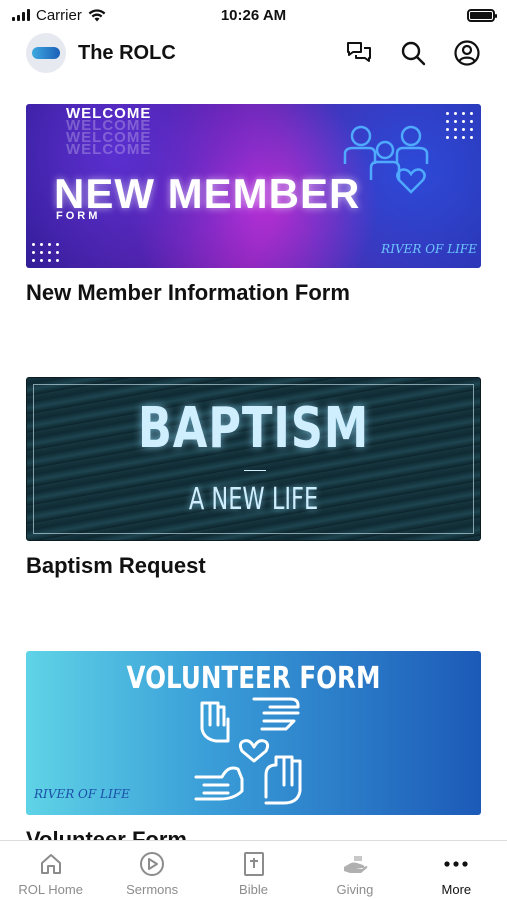 Image resolution: width=507 pixels, height=900 pixels. What do you see at coordinates (355, 864) in the screenshot?
I see `giving-icon` at bounding box center [355, 864].